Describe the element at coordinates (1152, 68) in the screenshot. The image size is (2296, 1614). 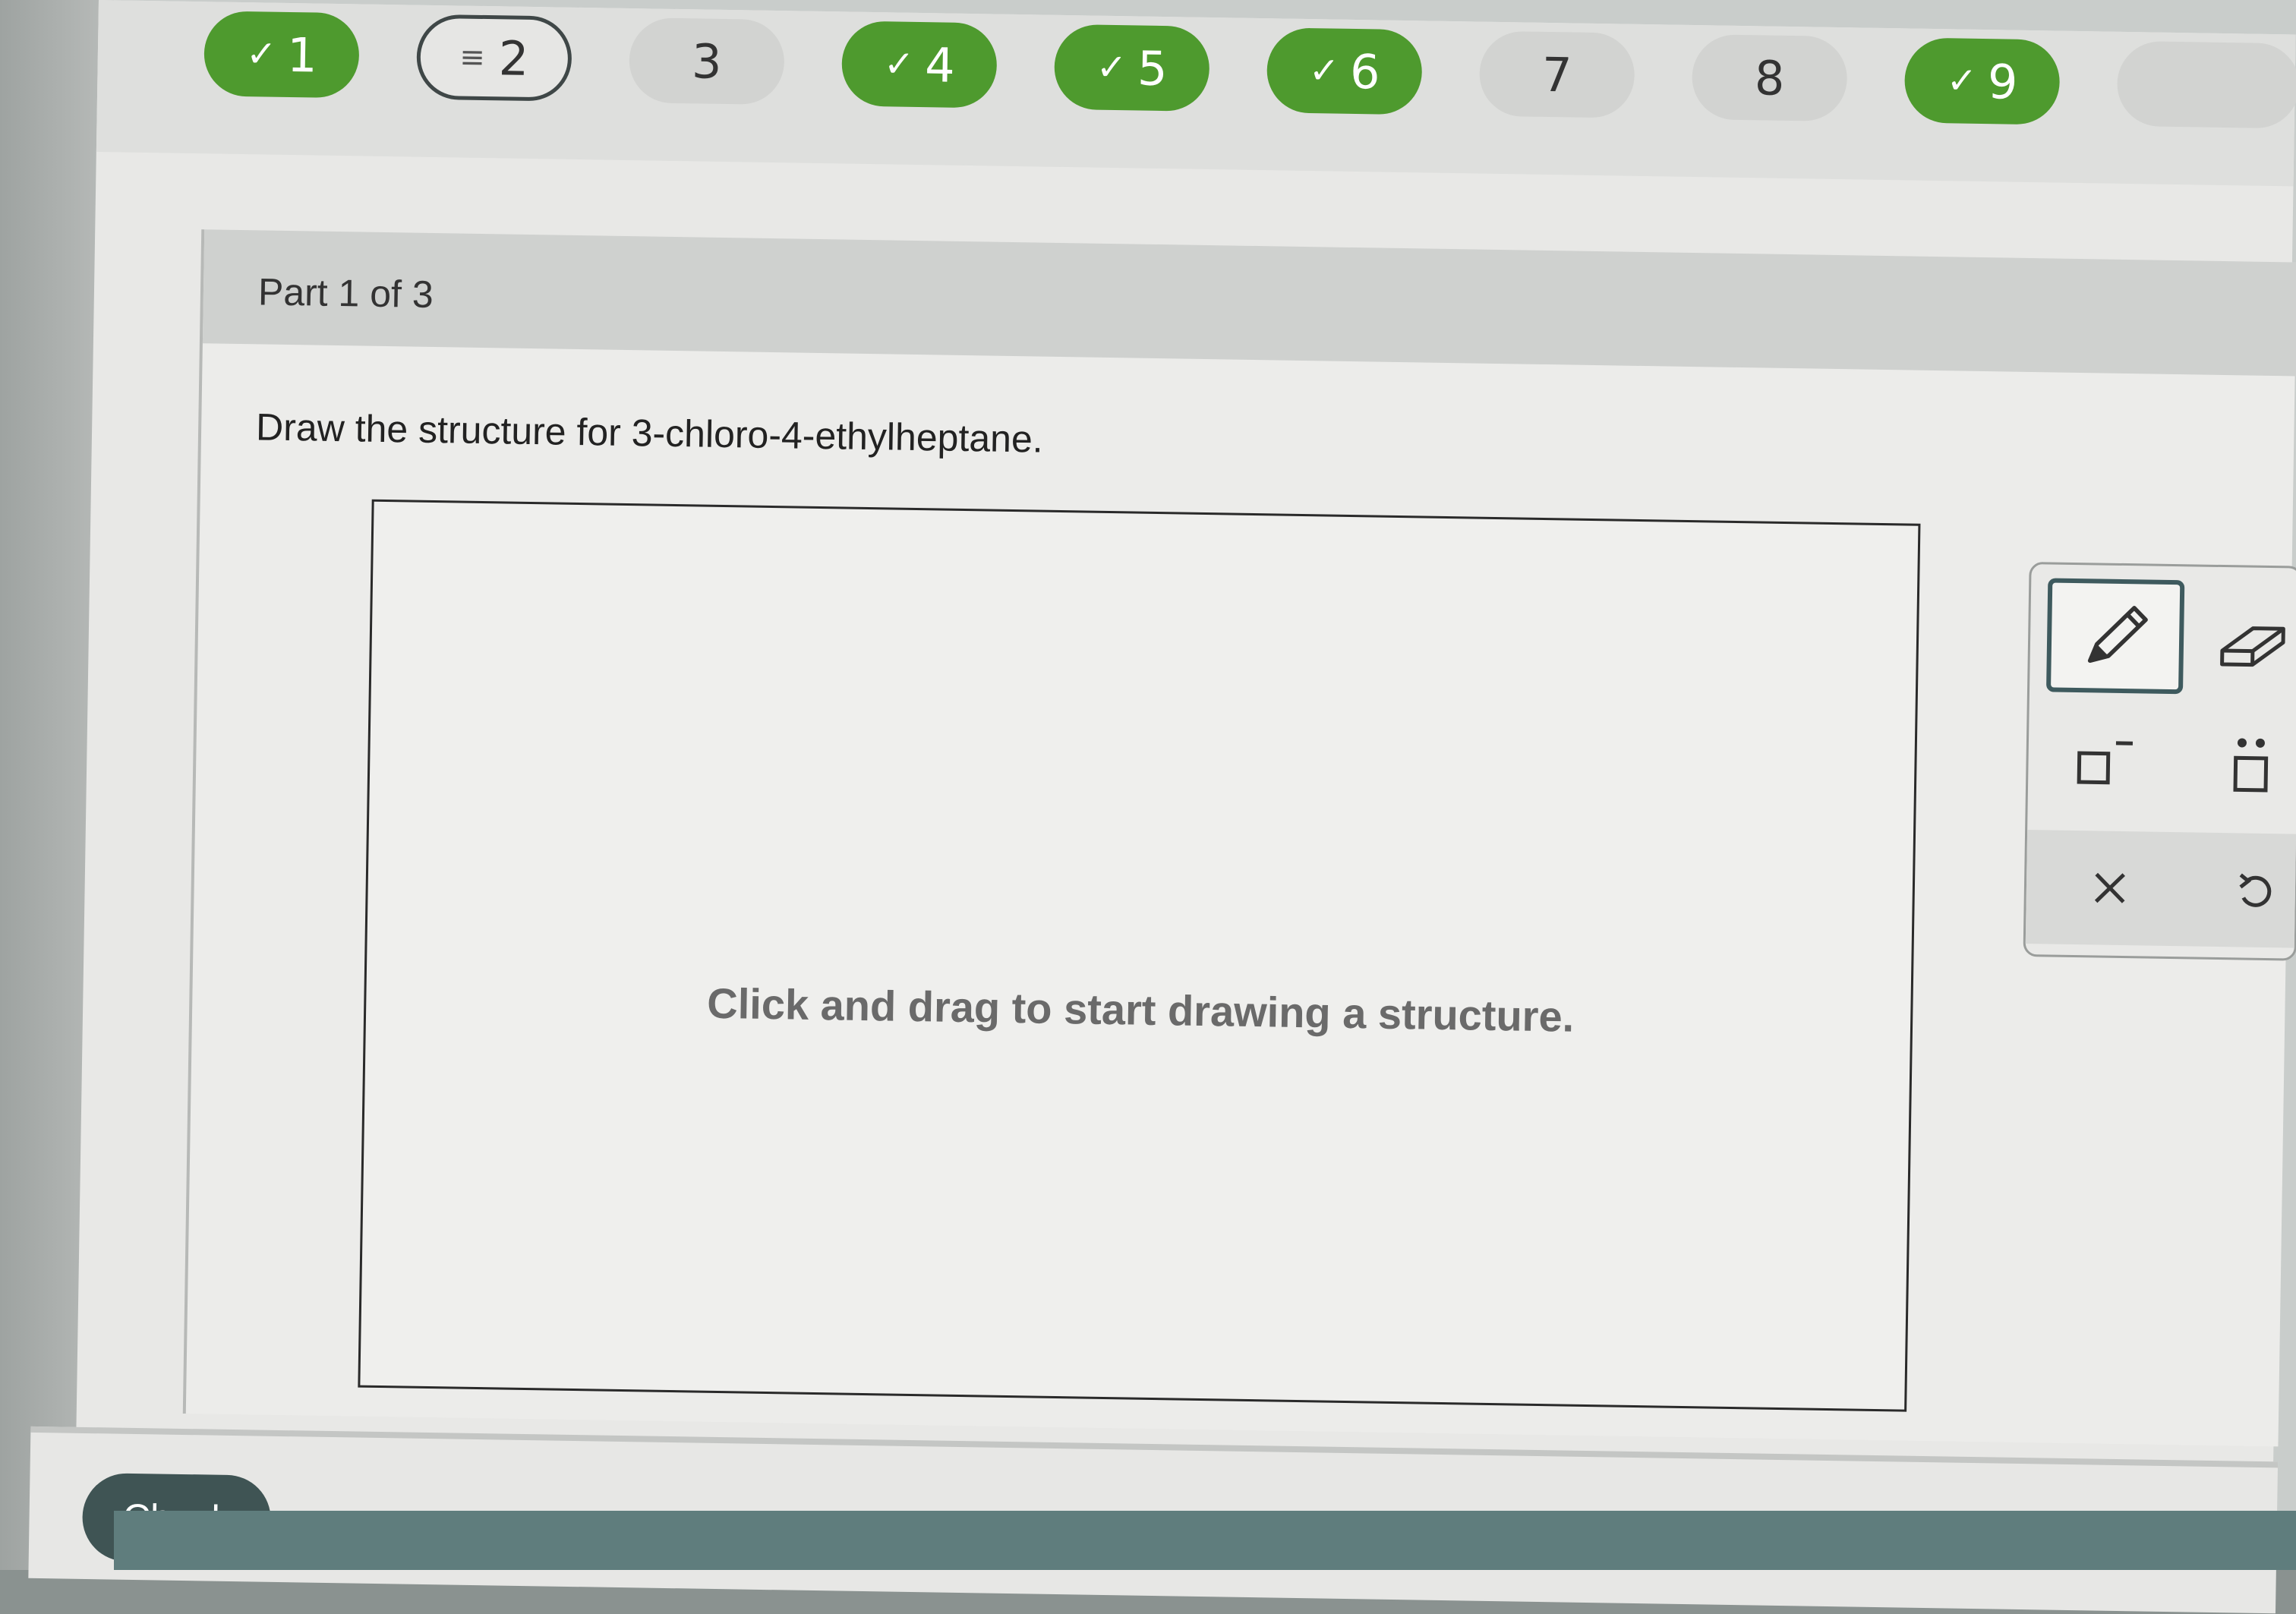
I see `question-number: 5` at that location.